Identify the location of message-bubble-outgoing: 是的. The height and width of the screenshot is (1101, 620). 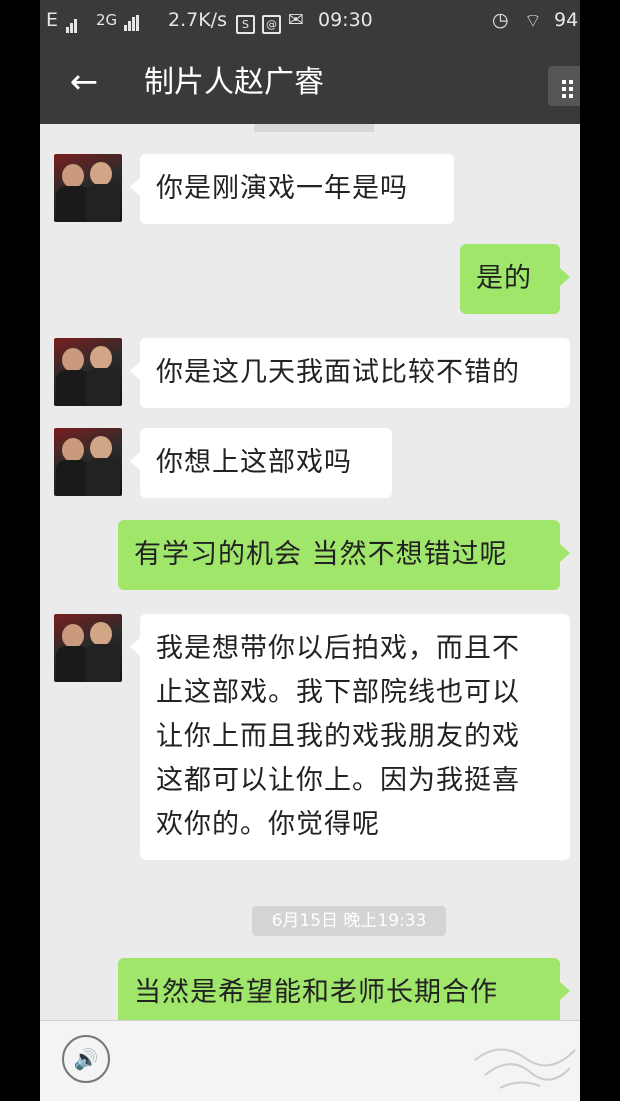
(515, 279).